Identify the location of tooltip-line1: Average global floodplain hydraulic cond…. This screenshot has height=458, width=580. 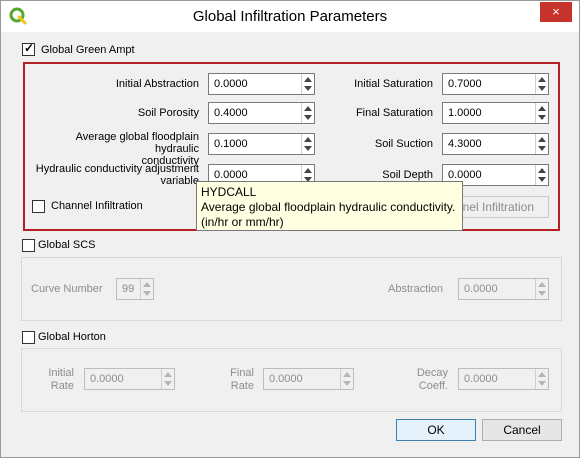
(328, 207).